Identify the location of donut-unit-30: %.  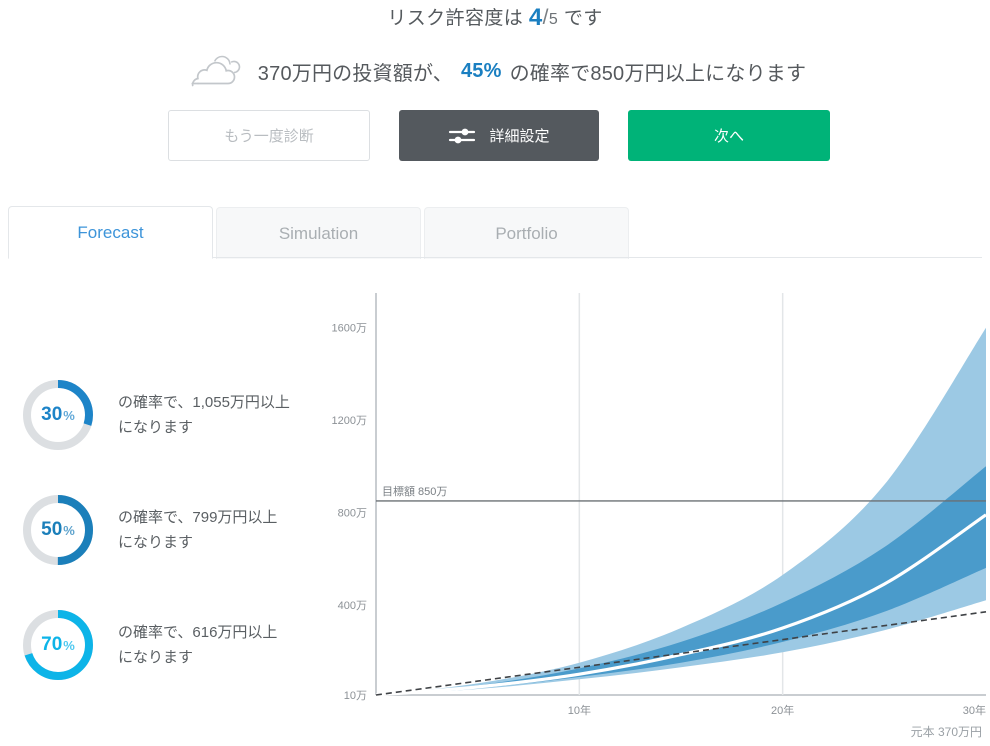
(69, 415).